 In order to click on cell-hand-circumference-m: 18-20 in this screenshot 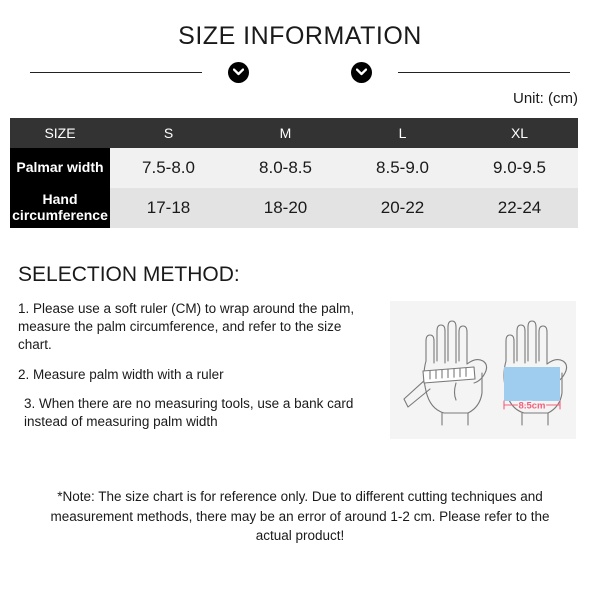, I will do `click(285, 208)`.